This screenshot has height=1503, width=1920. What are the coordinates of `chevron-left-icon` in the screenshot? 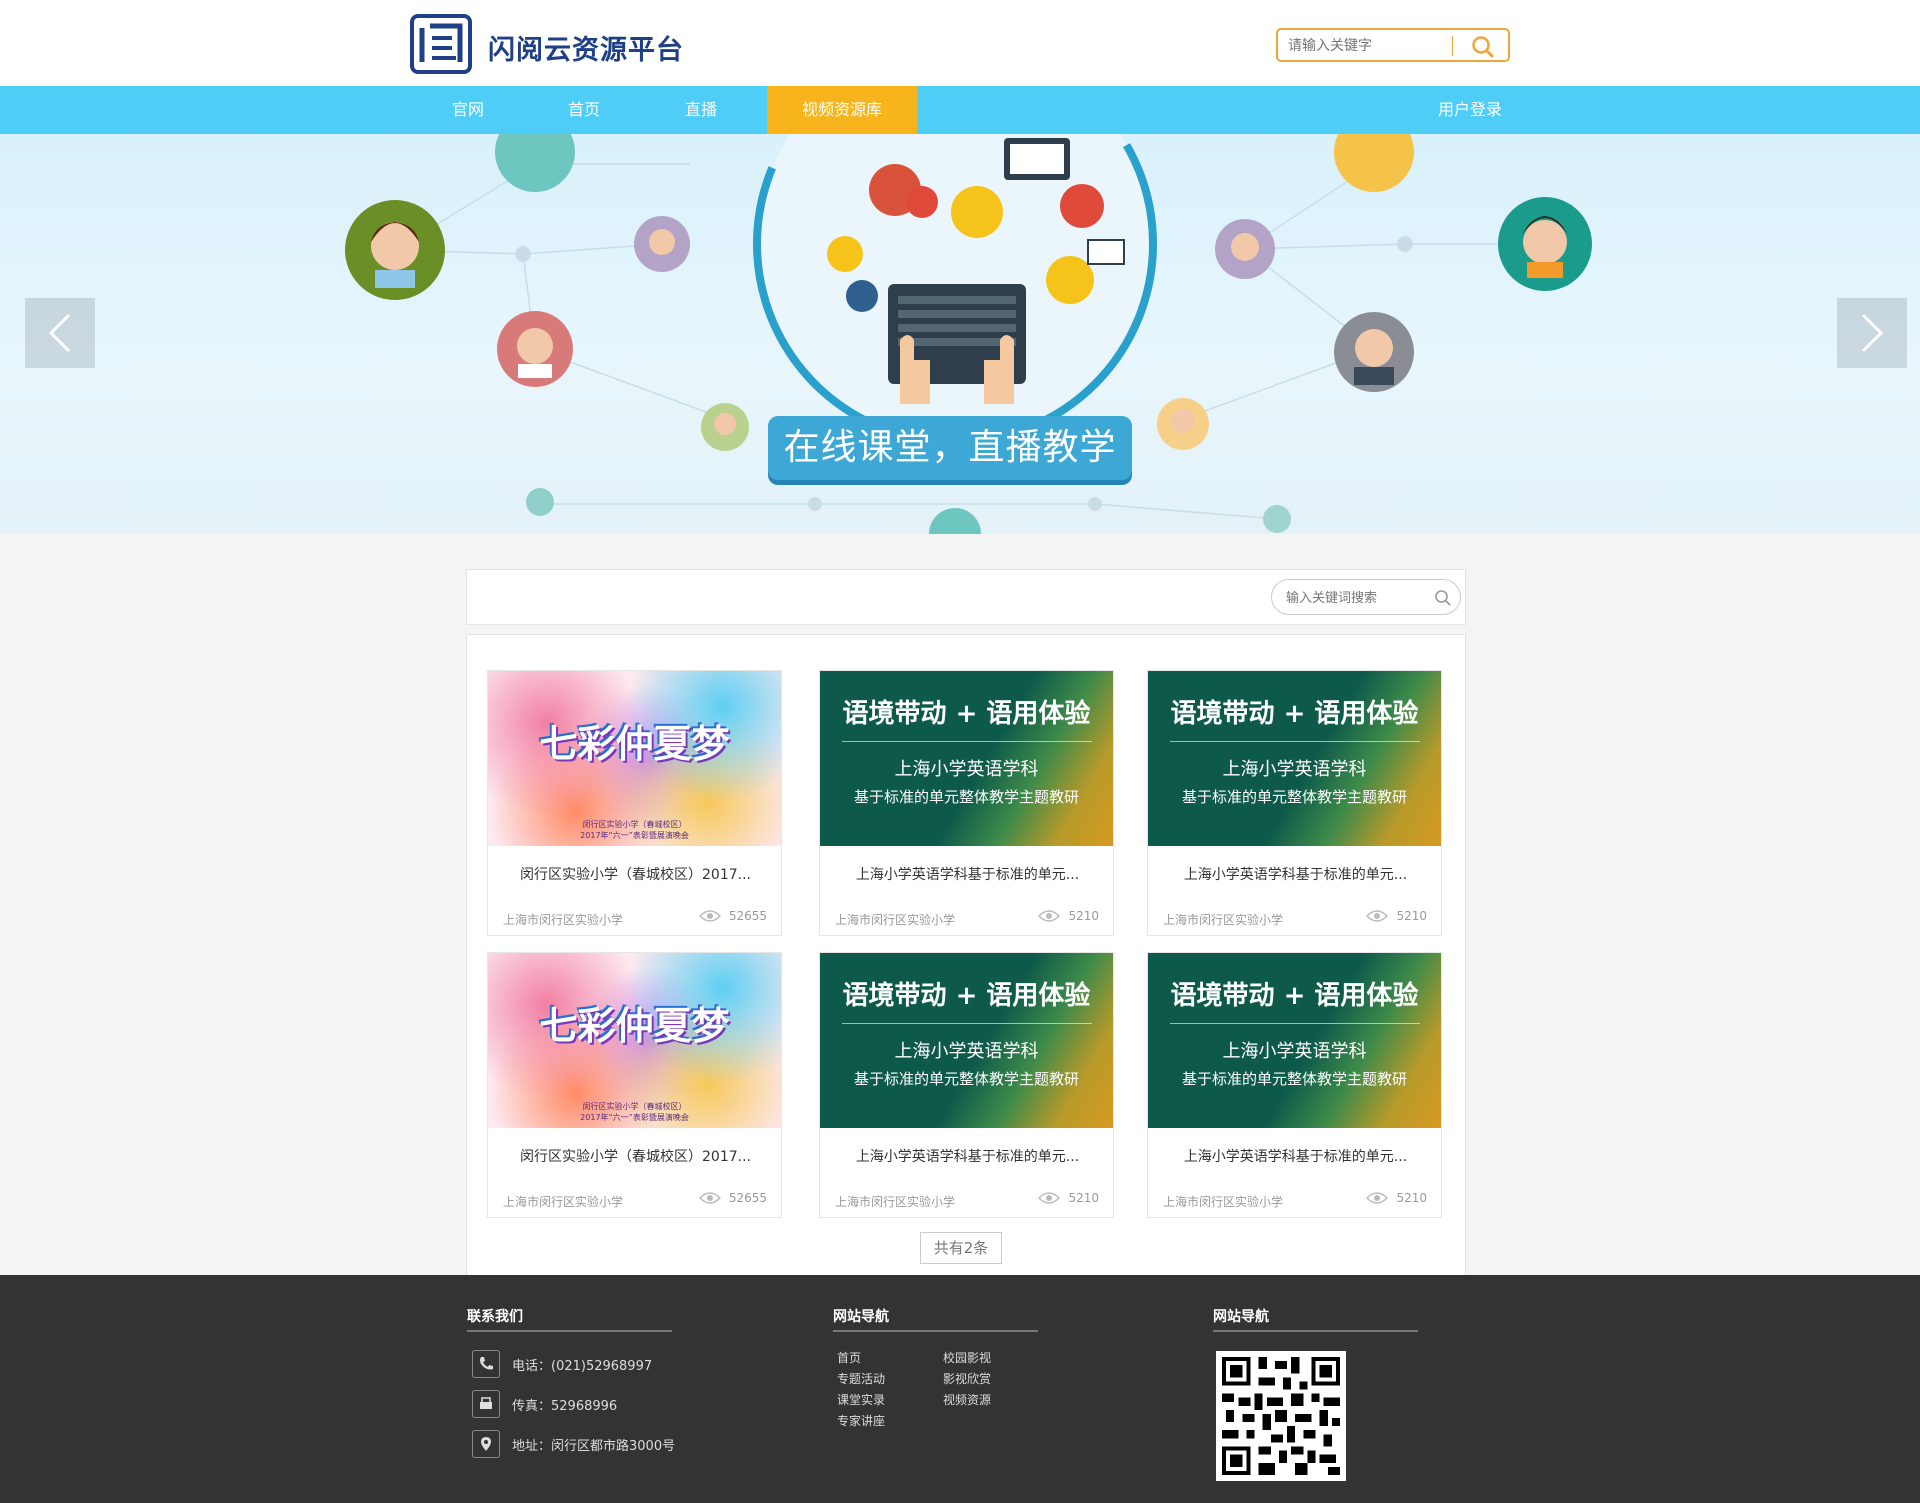 It's located at (59, 333).